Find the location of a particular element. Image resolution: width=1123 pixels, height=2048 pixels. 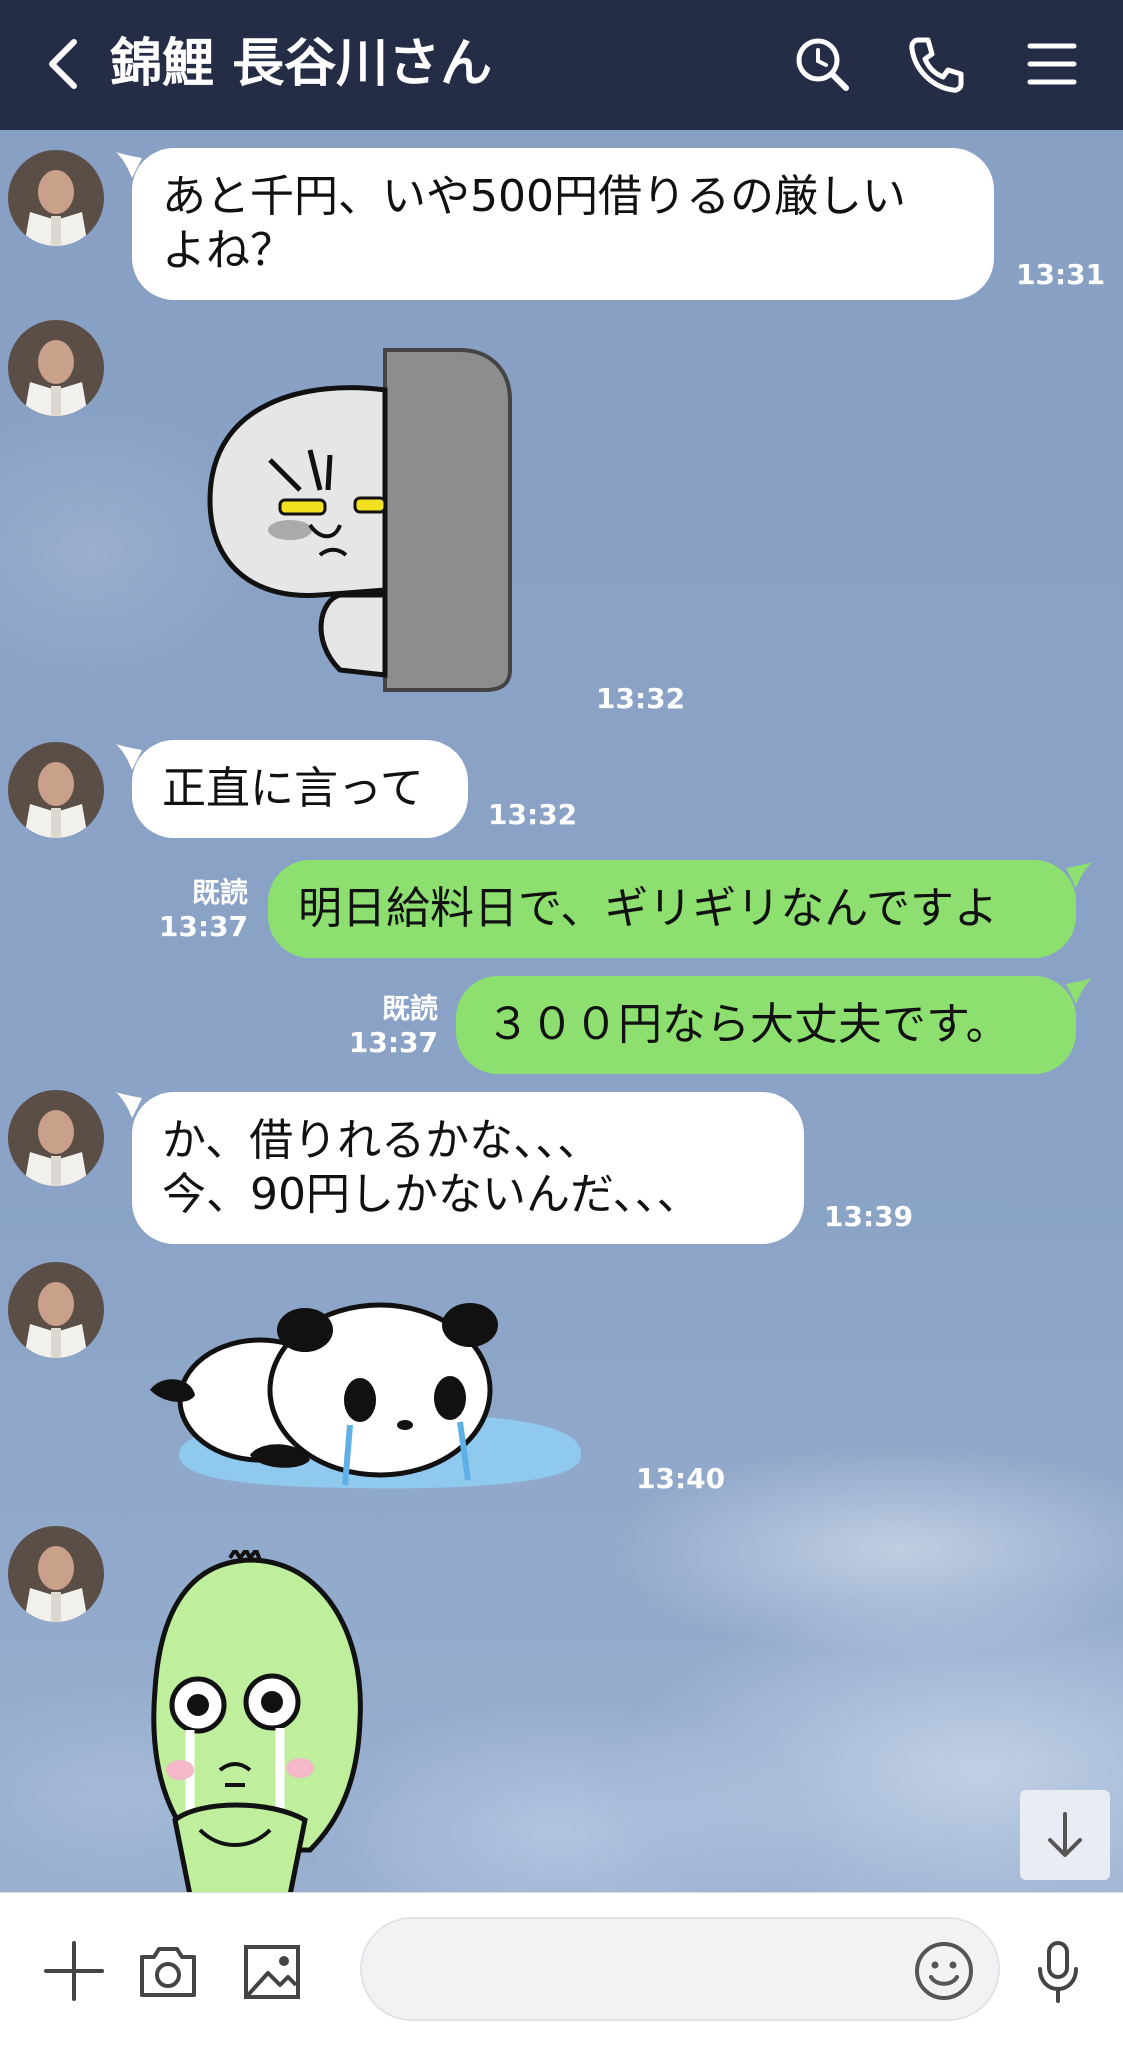

call-button is located at coordinates (936, 64).